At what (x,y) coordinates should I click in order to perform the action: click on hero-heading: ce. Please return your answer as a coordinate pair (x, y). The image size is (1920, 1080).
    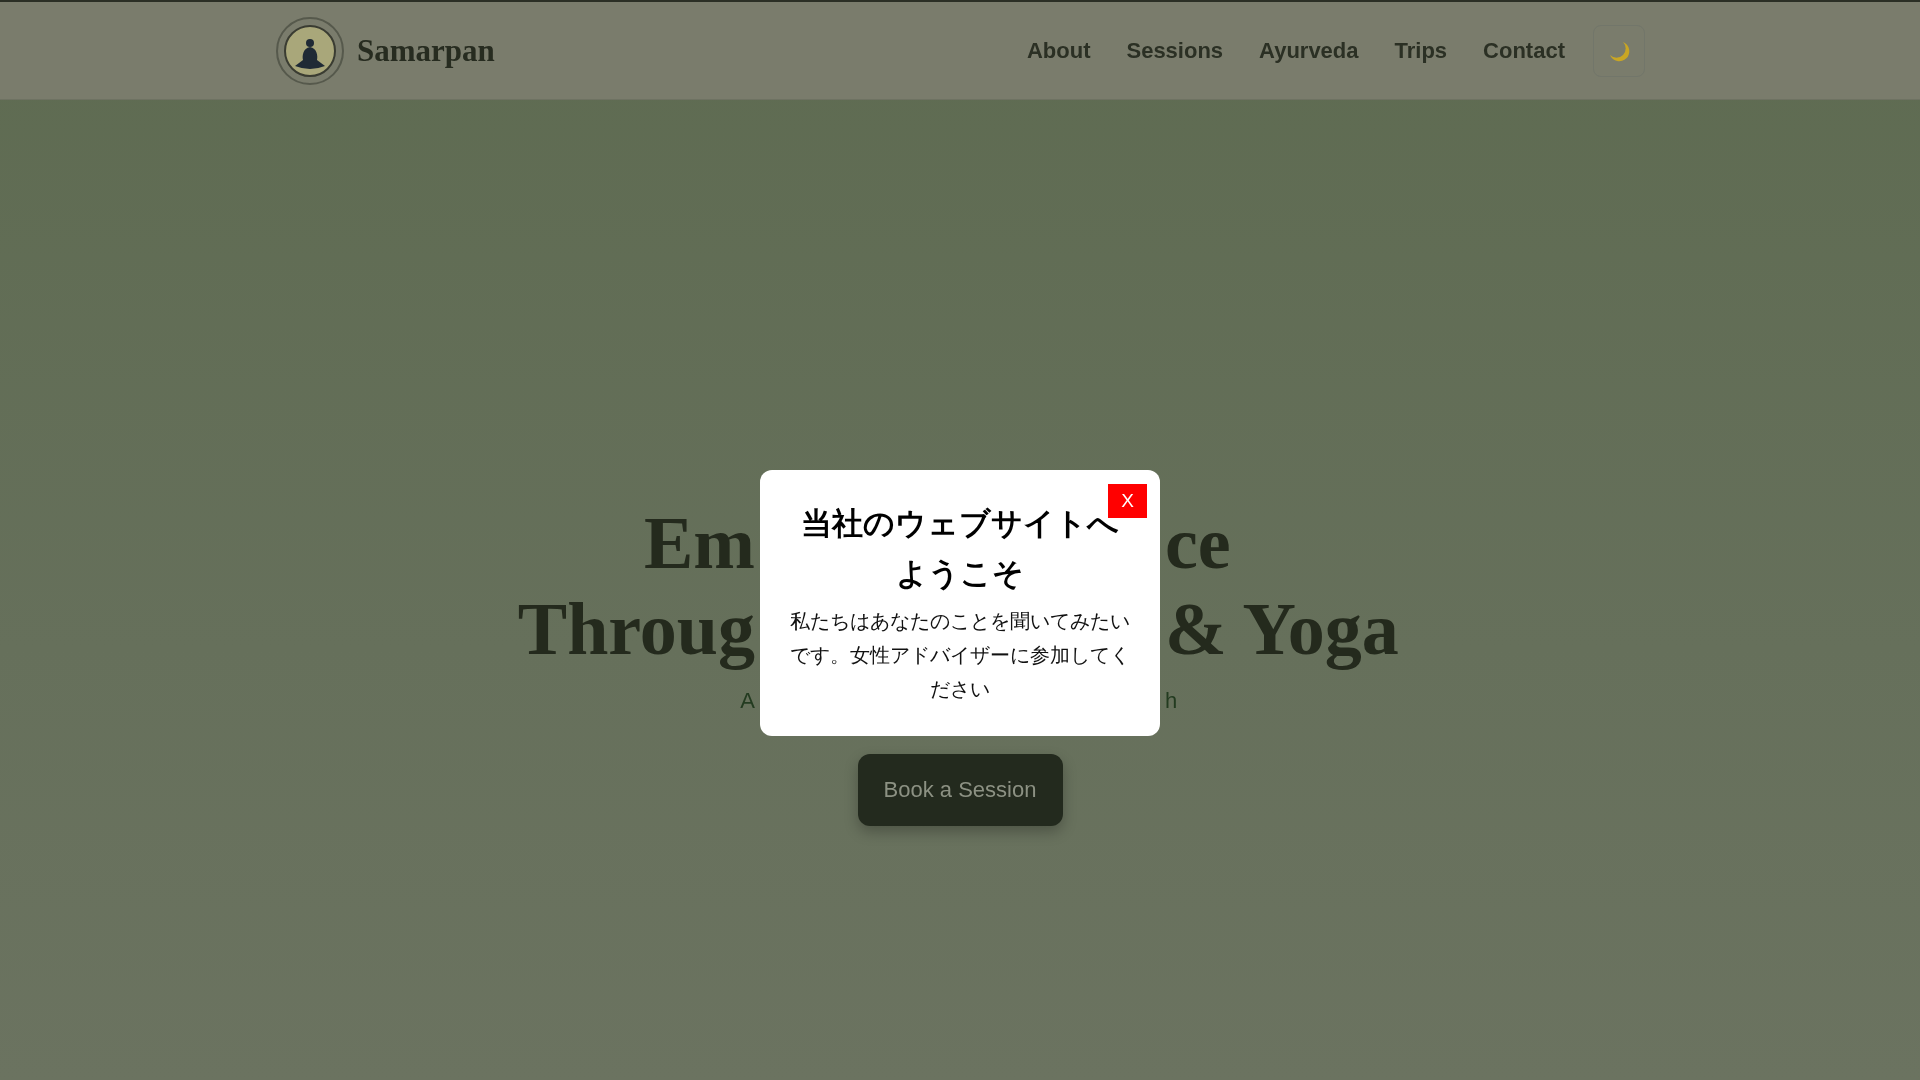
    Looking at the image, I should click on (1198, 543).